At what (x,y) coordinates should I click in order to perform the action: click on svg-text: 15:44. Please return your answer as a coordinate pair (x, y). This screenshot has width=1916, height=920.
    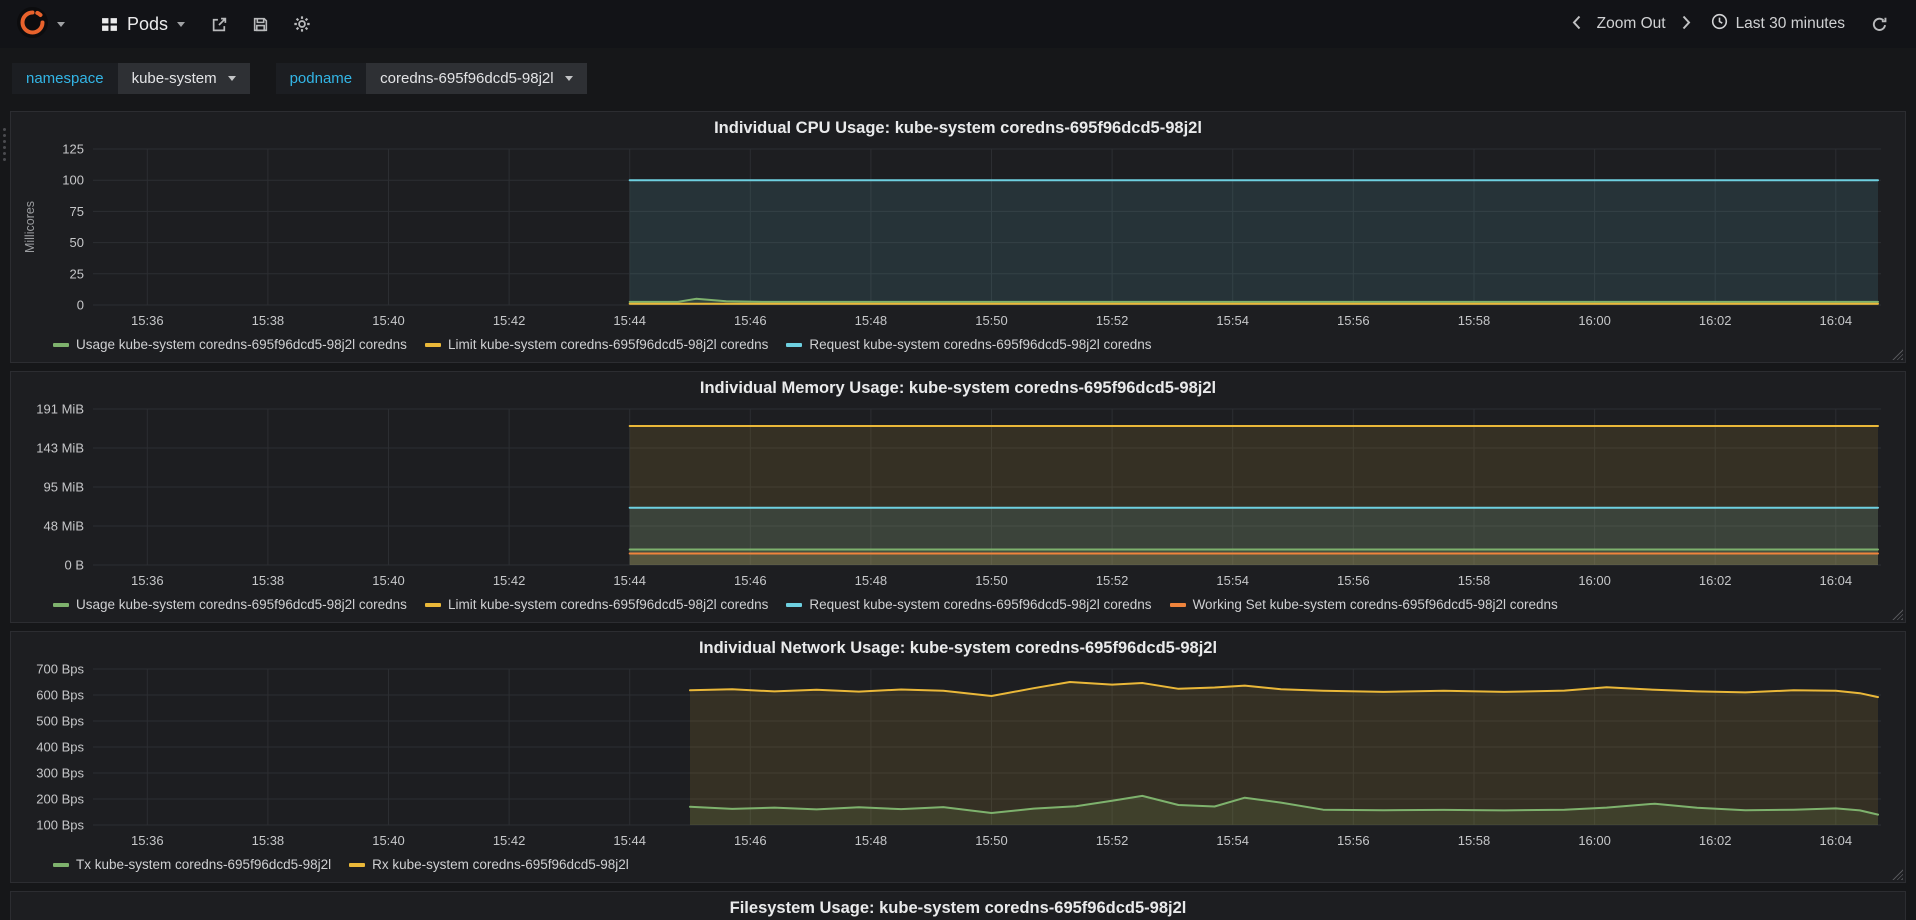
    Looking at the image, I should click on (629, 840).